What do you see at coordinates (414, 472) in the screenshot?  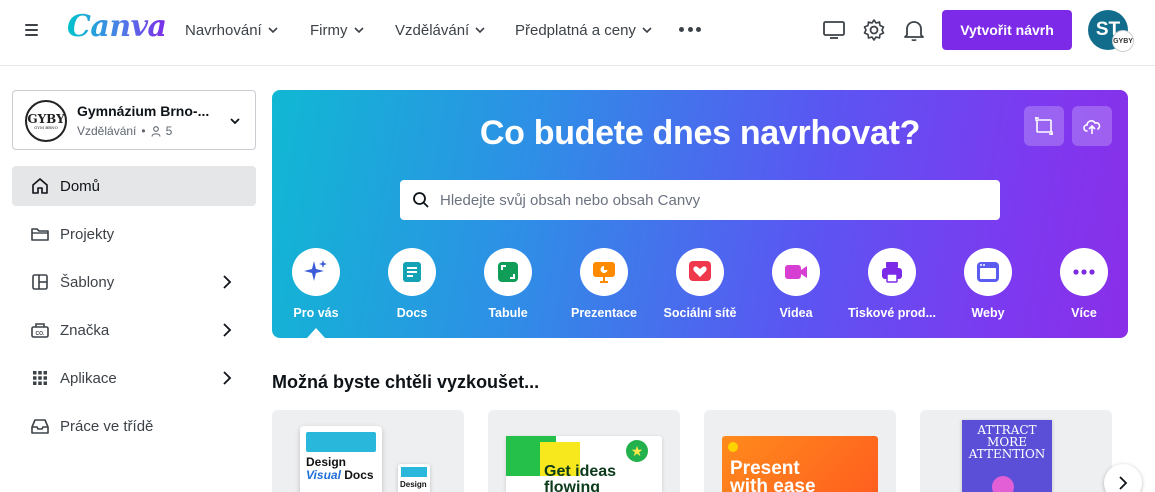 I see `card-doc-mini-image` at bounding box center [414, 472].